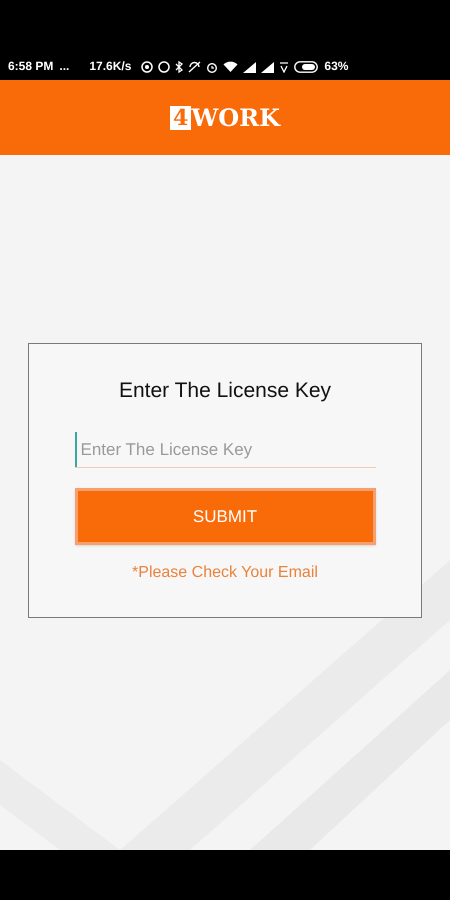 The image size is (450, 900). I want to click on status-time: 6:58 PM, so click(31, 66).